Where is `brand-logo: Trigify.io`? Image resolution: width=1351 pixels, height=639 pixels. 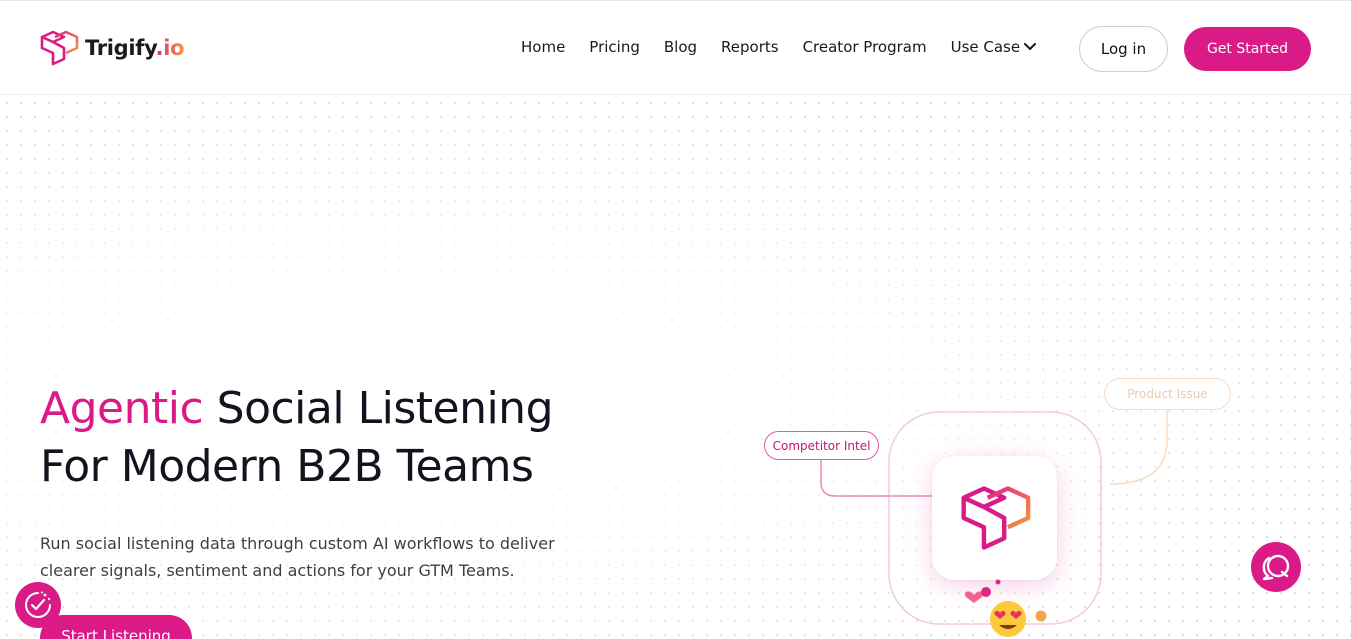 brand-logo: Trigify.io is located at coordinates (112, 48).